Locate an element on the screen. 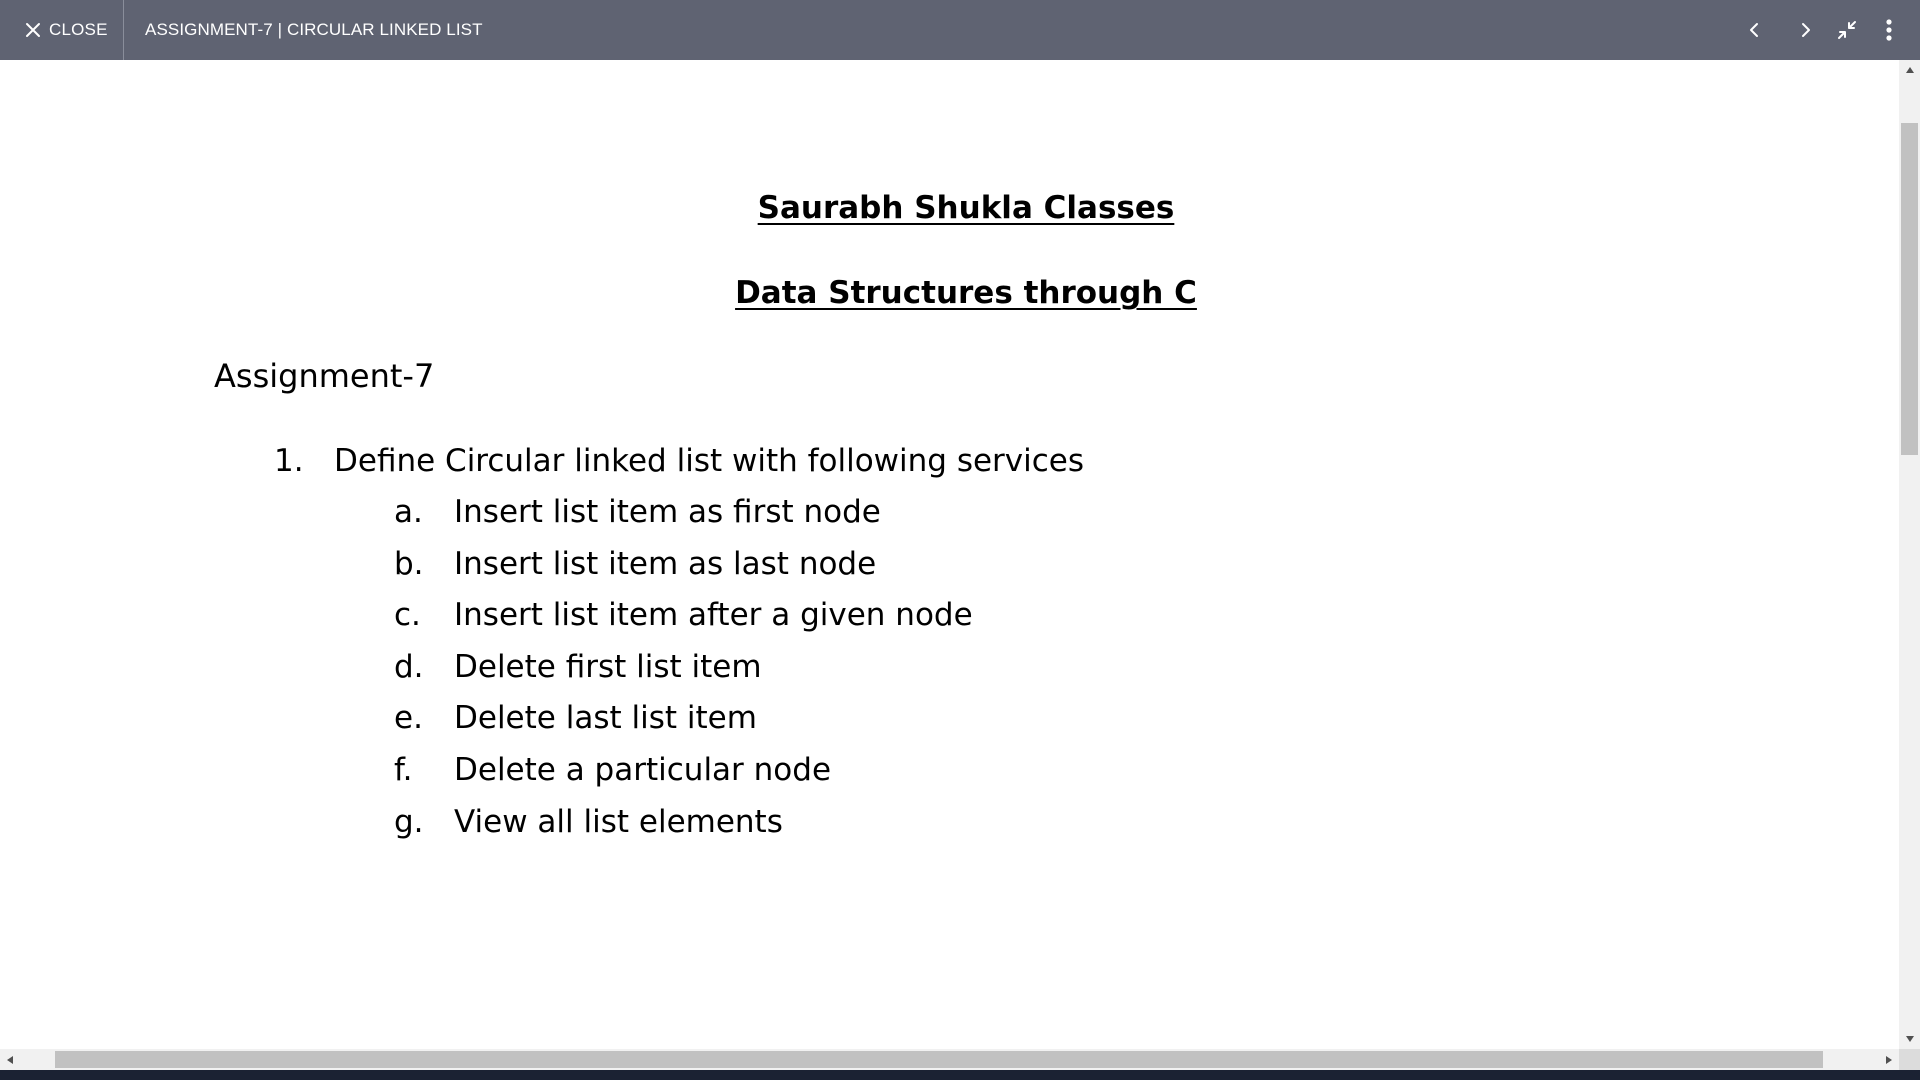 This screenshot has width=1920, height=1080. list-item: g. View all list elements is located at coordinates (700, 826).